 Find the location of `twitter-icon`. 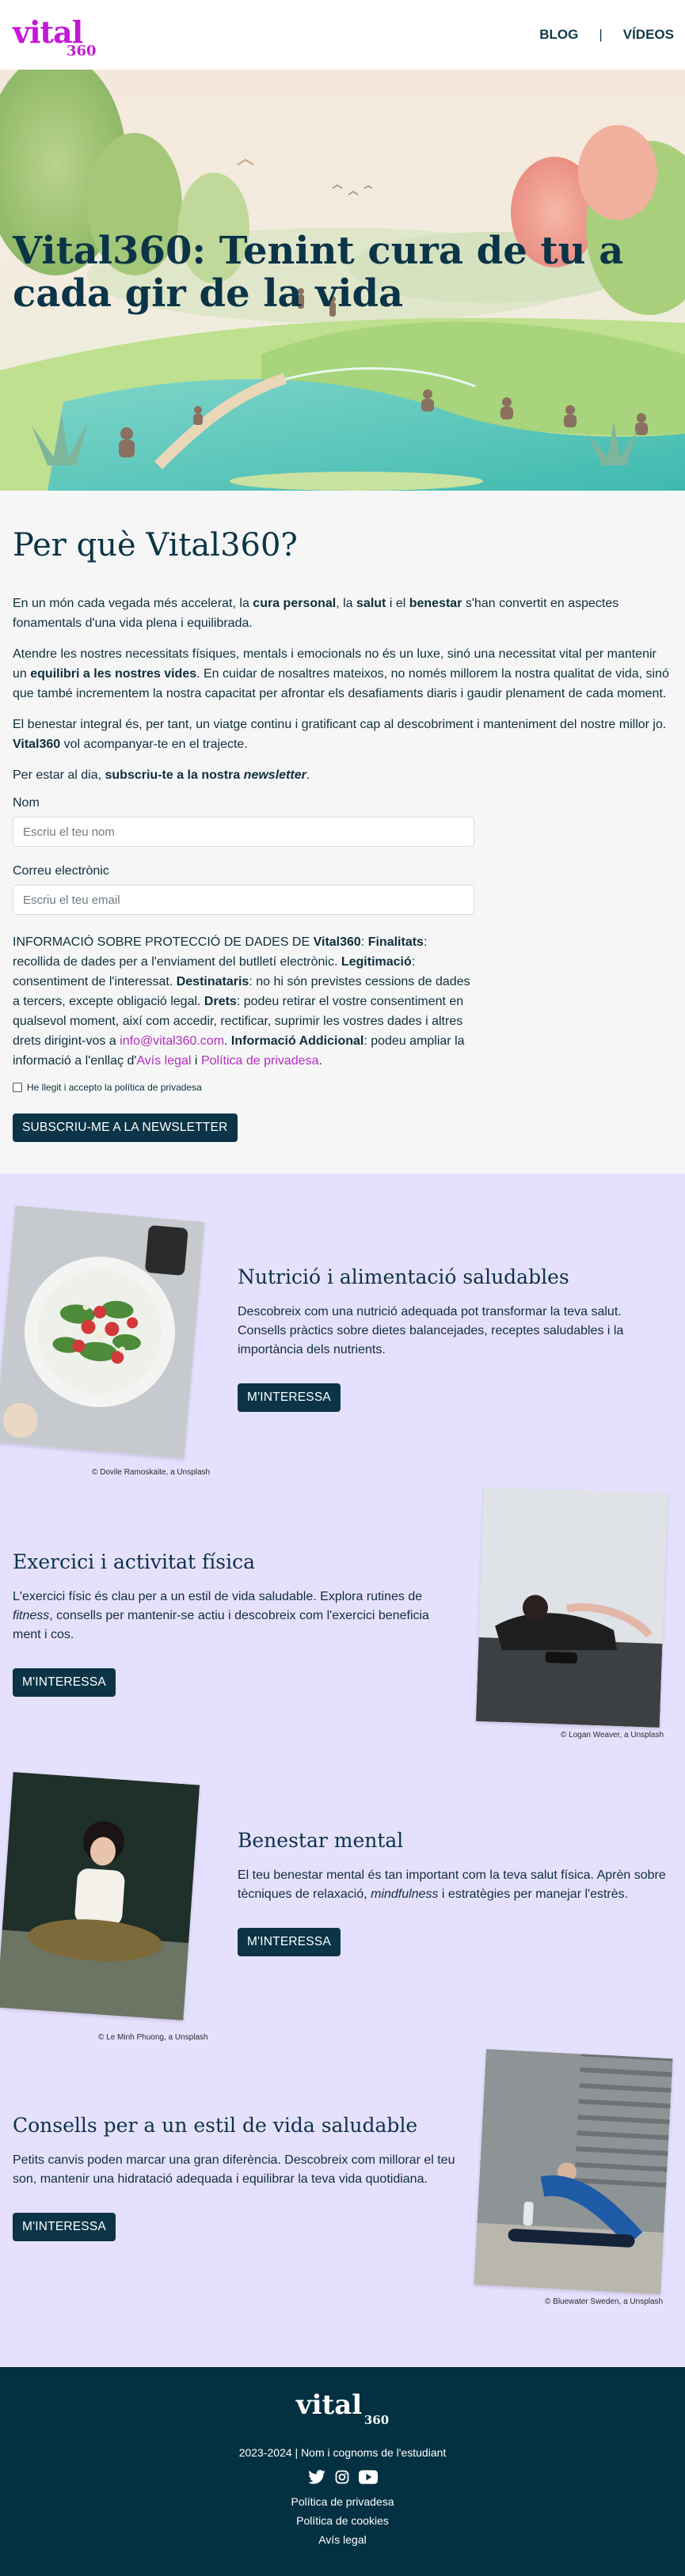

twitter-icon is located at coordinates (316, 2477).